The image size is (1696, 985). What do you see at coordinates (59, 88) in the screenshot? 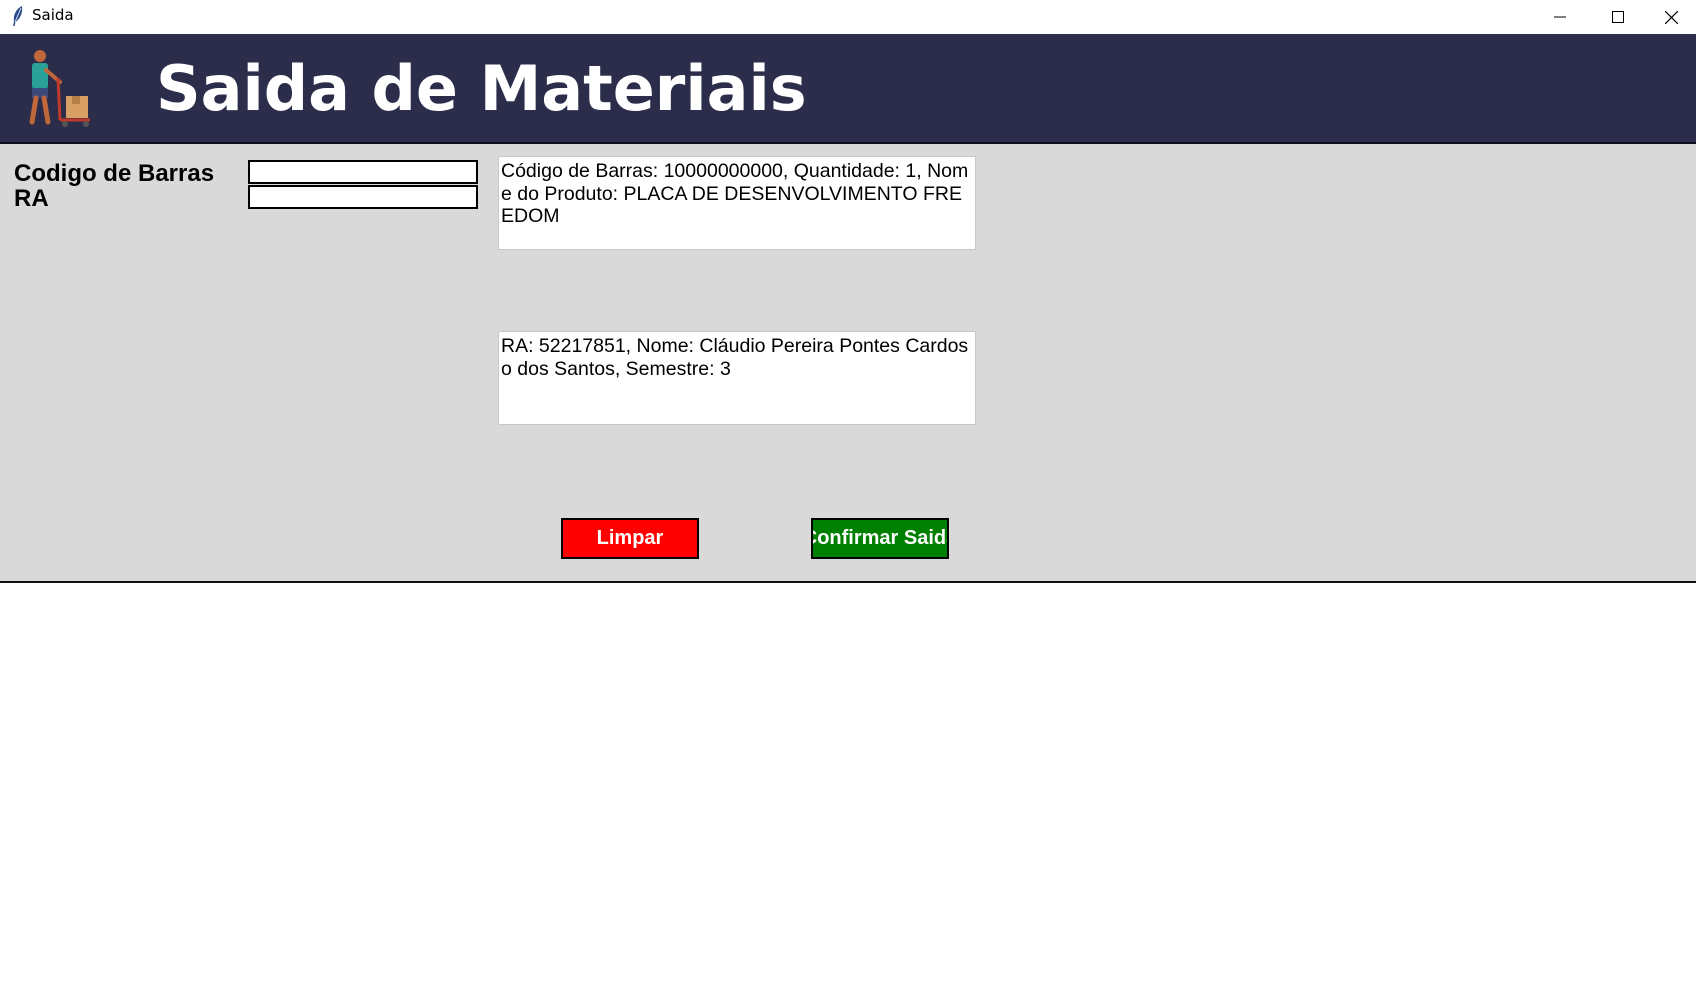
I see `delivery-worker-with-cart-icon` at bounding box center [59, 88].